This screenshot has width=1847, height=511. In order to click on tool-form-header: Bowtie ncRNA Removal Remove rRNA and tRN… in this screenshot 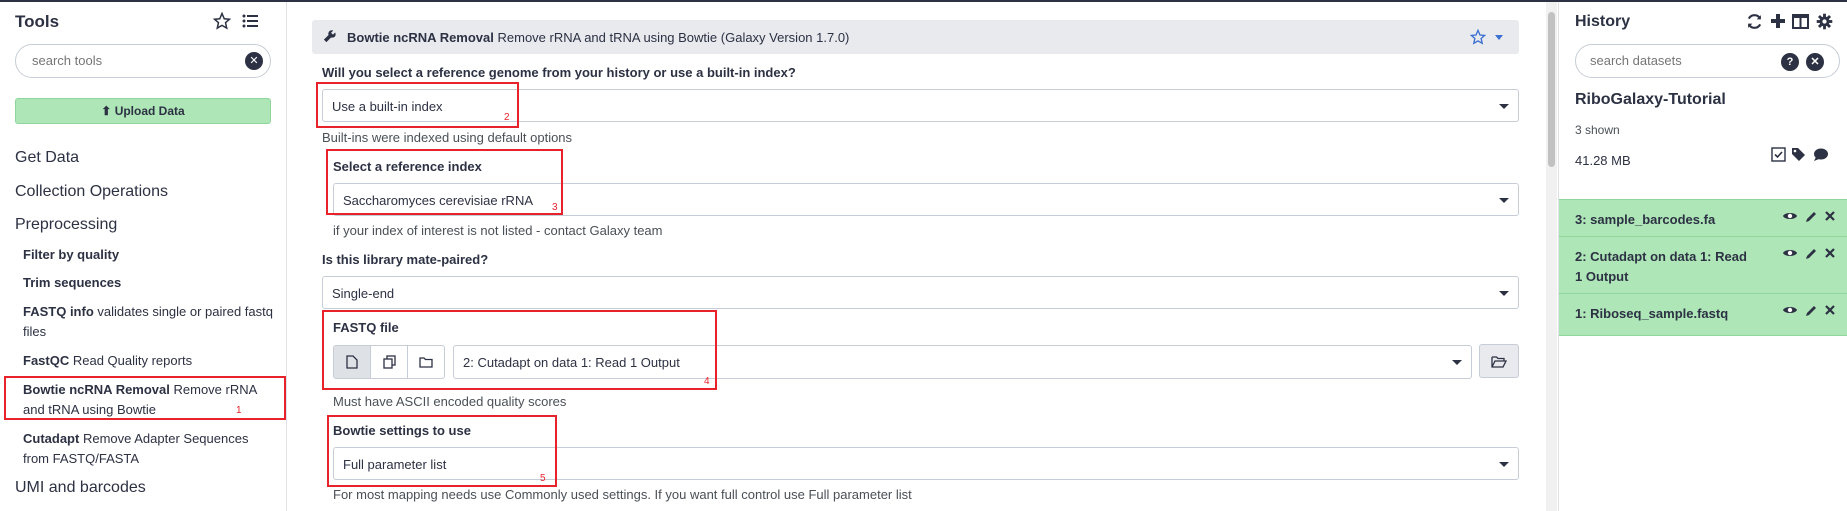, I will do `click(915, 37)`.